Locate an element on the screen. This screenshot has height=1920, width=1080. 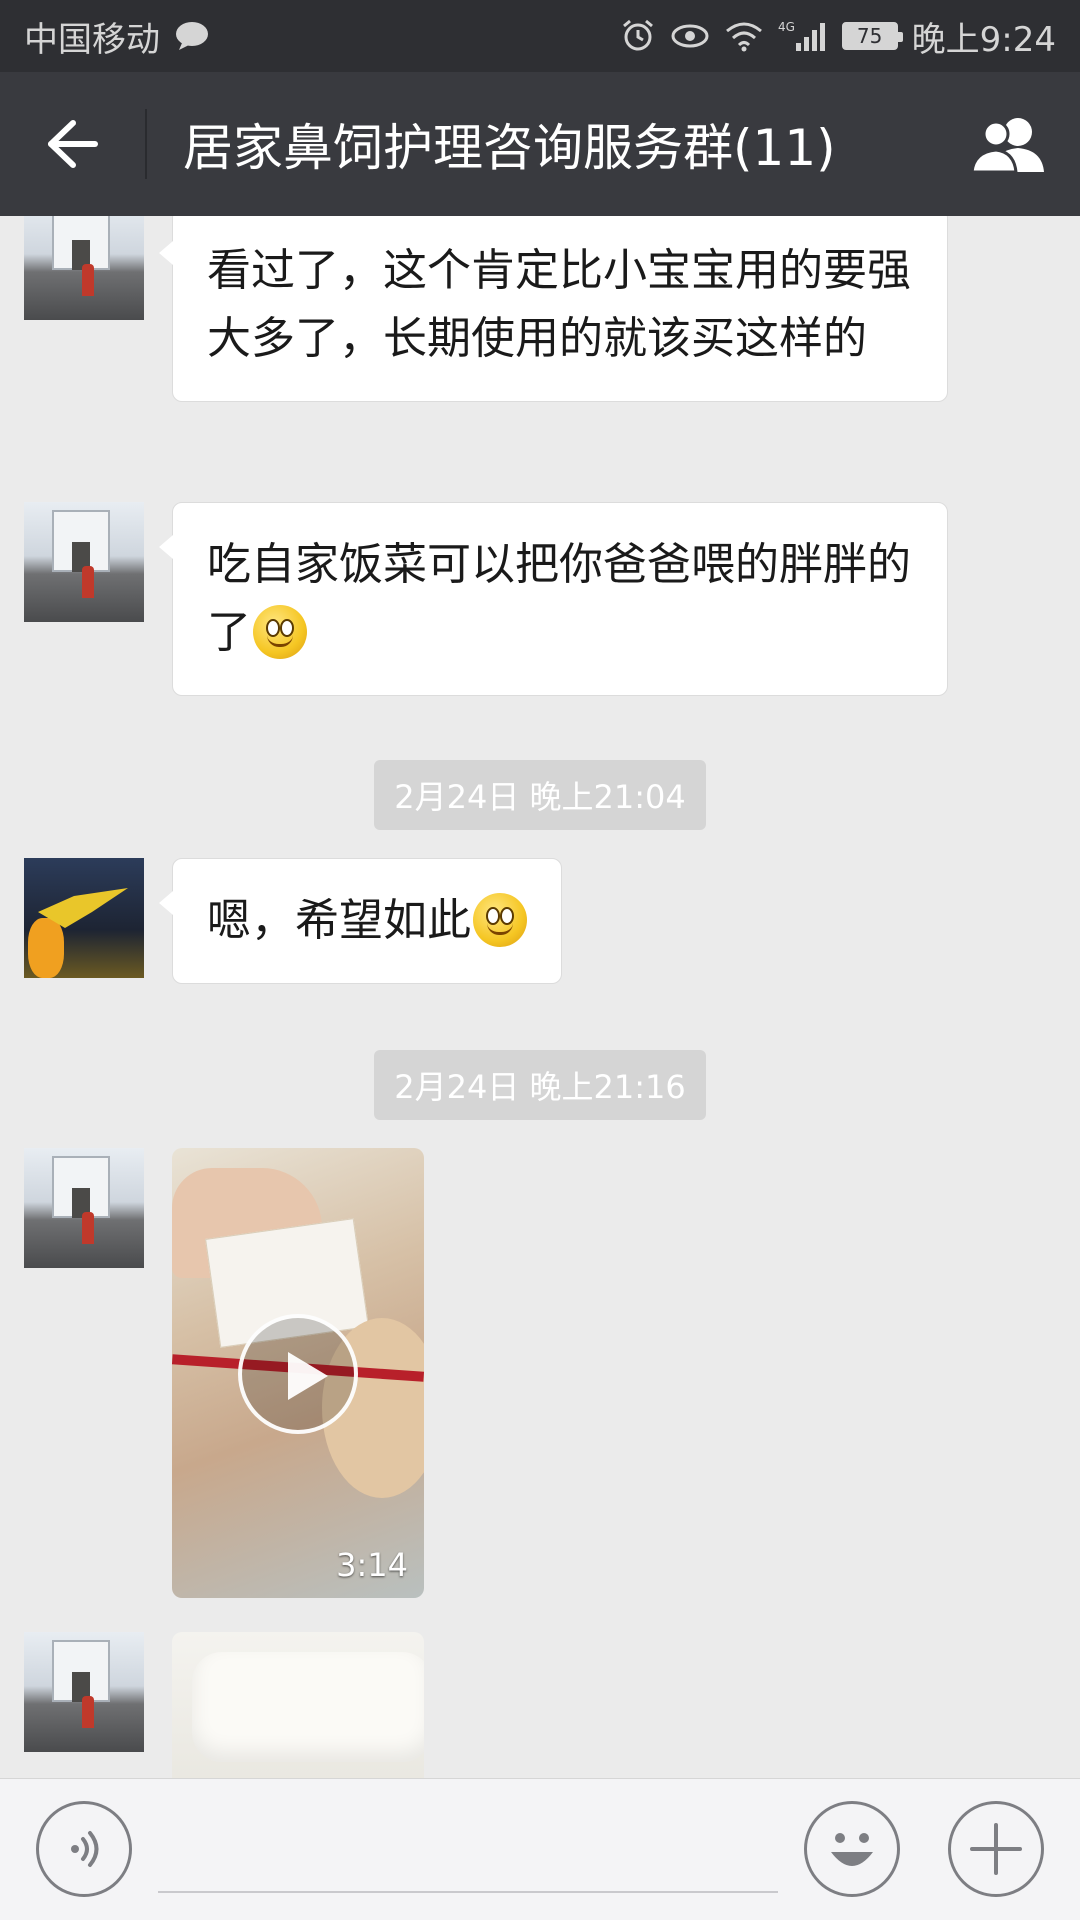
back-arrow-icon is located at coordinates (72, 144).